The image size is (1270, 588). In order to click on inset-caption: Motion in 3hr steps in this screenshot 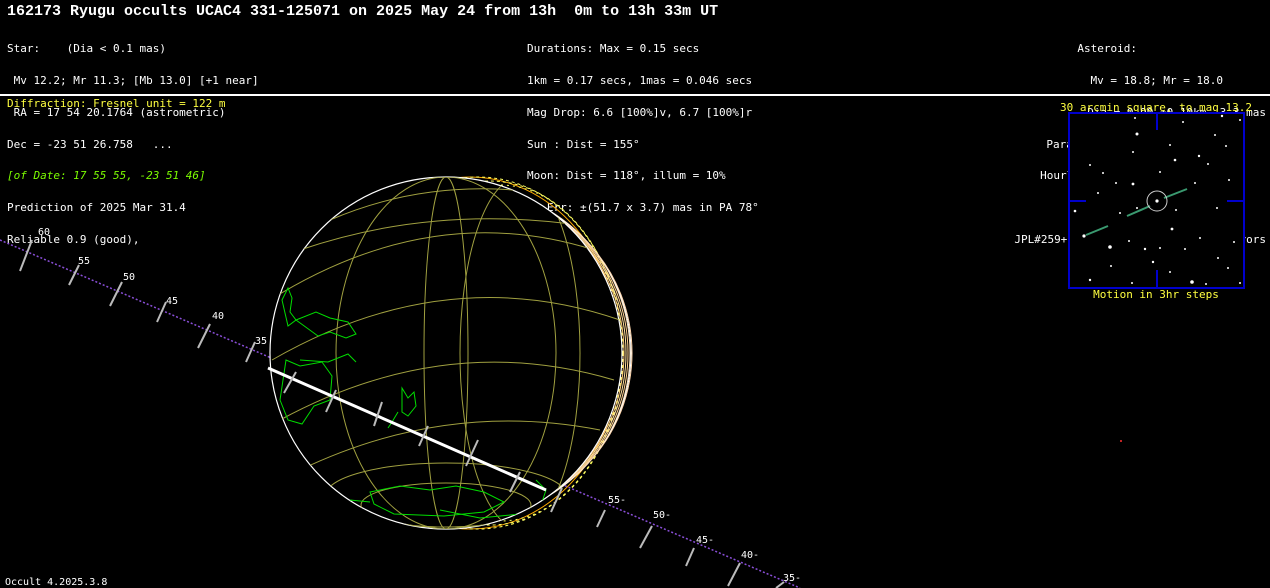, I will do `click(1156, 294)`.